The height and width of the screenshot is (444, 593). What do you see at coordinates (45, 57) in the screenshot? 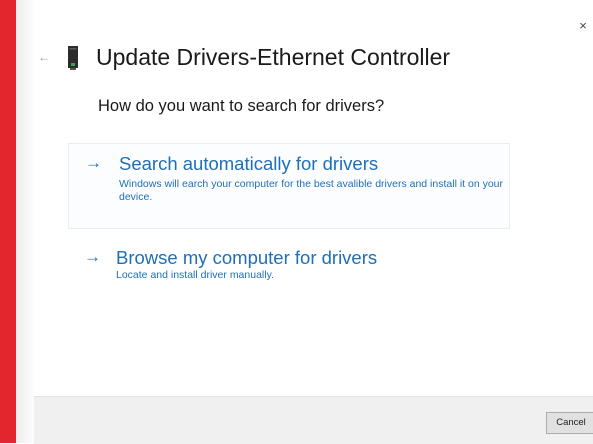
I see `back-arrow-icon: ←` at bounding box center [45, 57].